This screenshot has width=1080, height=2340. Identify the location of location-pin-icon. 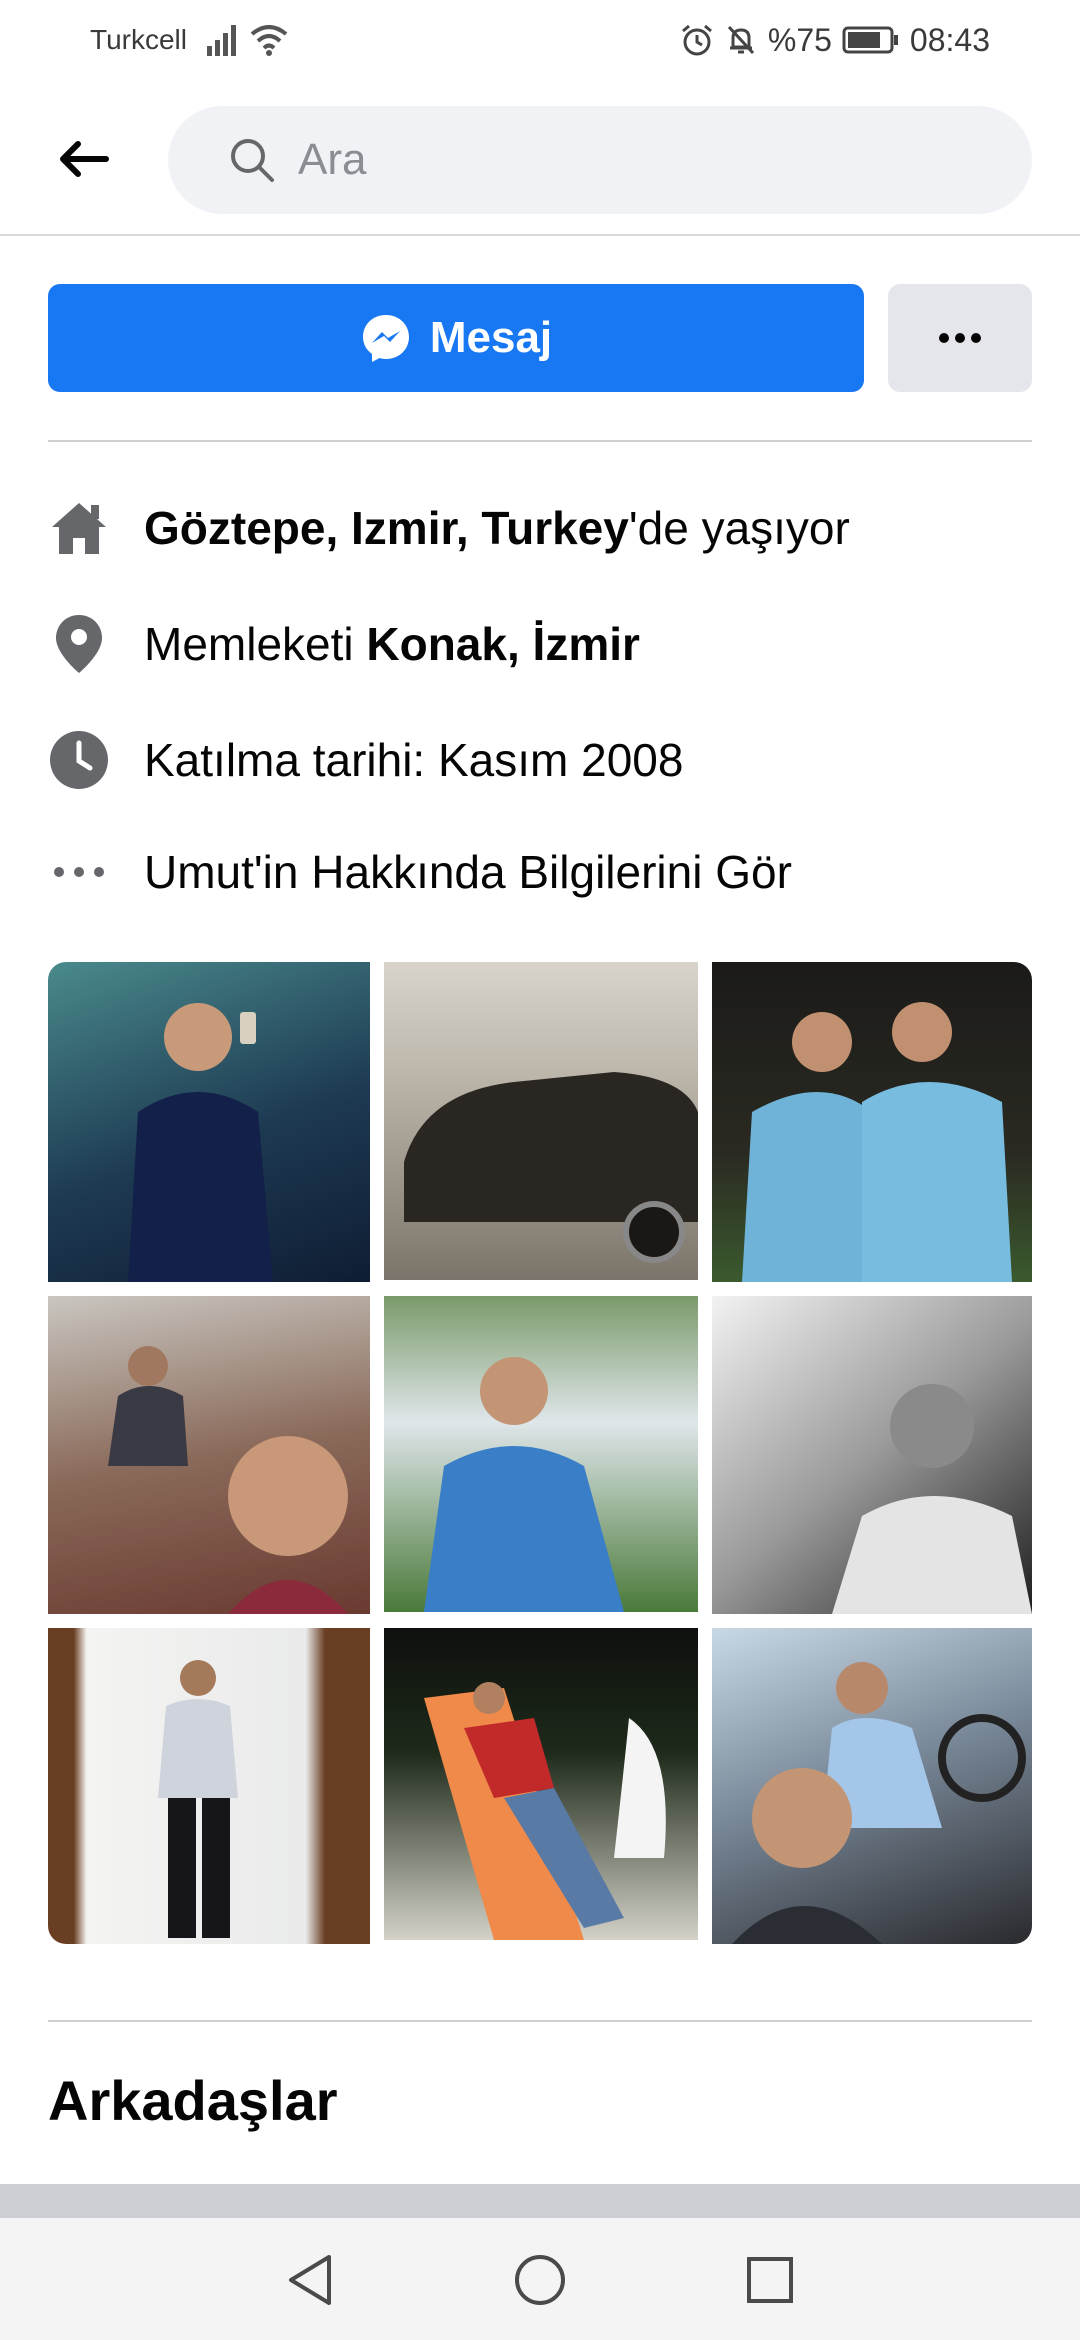
(79, 644).